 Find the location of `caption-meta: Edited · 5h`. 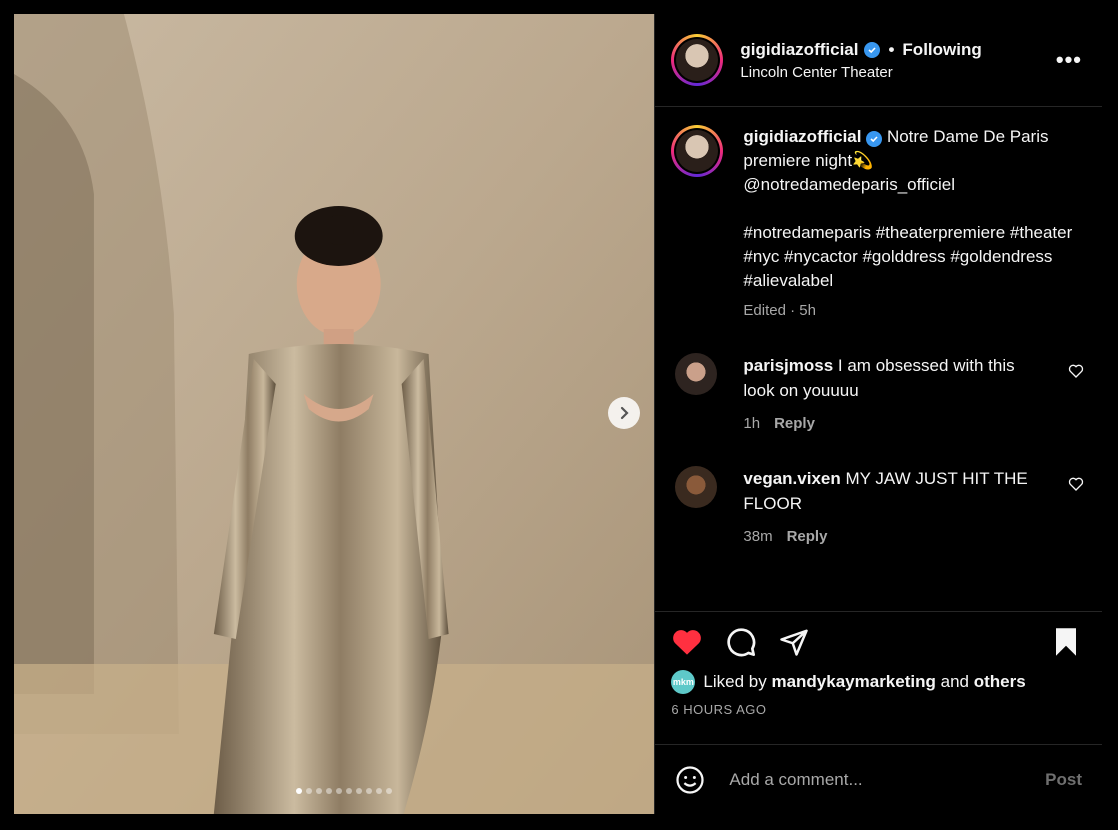

caption-meta: Edited · 5h is located at coordinates (779, 310).